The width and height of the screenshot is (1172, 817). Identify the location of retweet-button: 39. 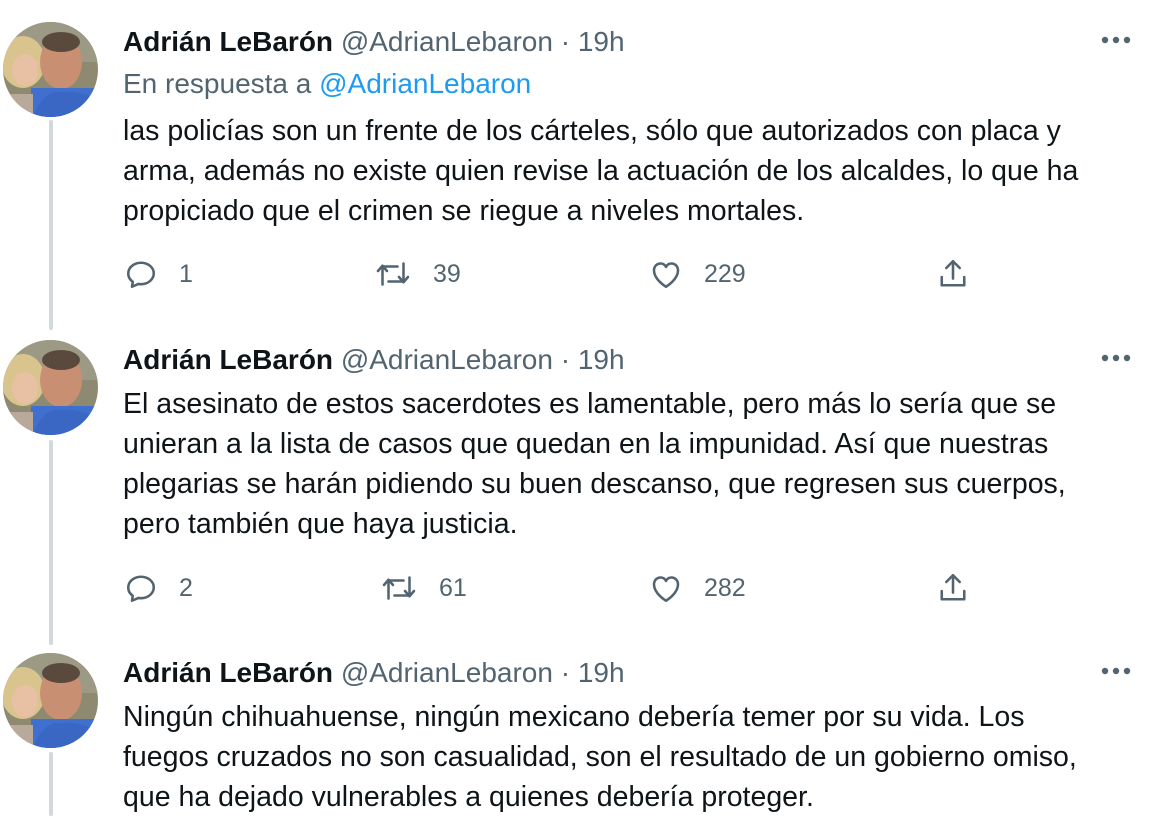
(417, 274).